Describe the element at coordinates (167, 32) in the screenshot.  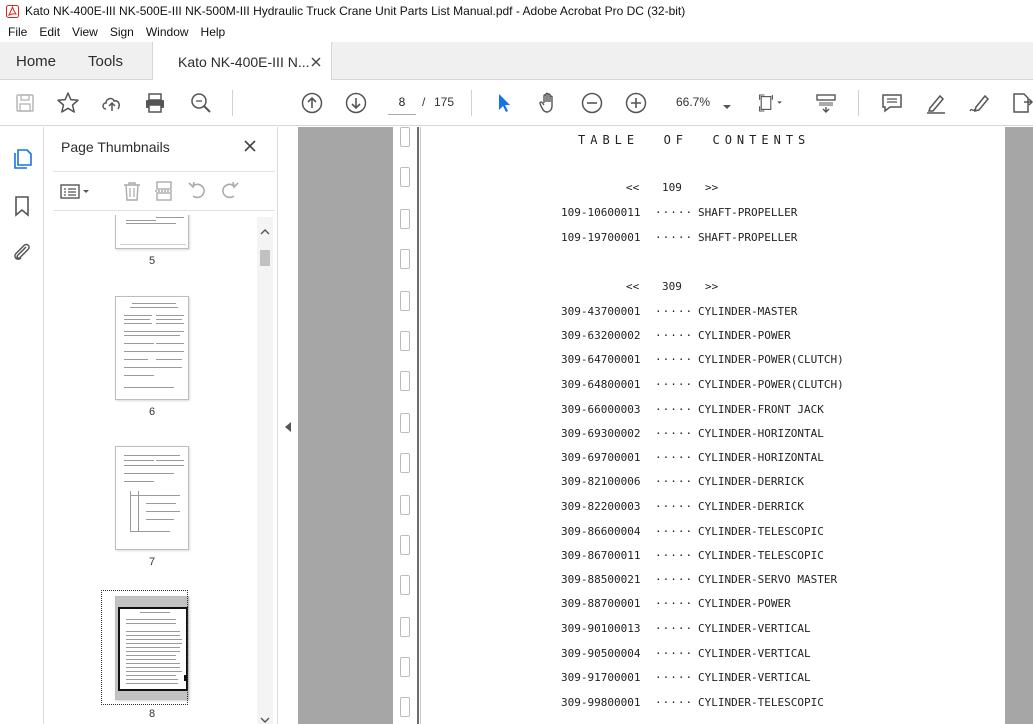
I see `menu-window: Window` at that location.